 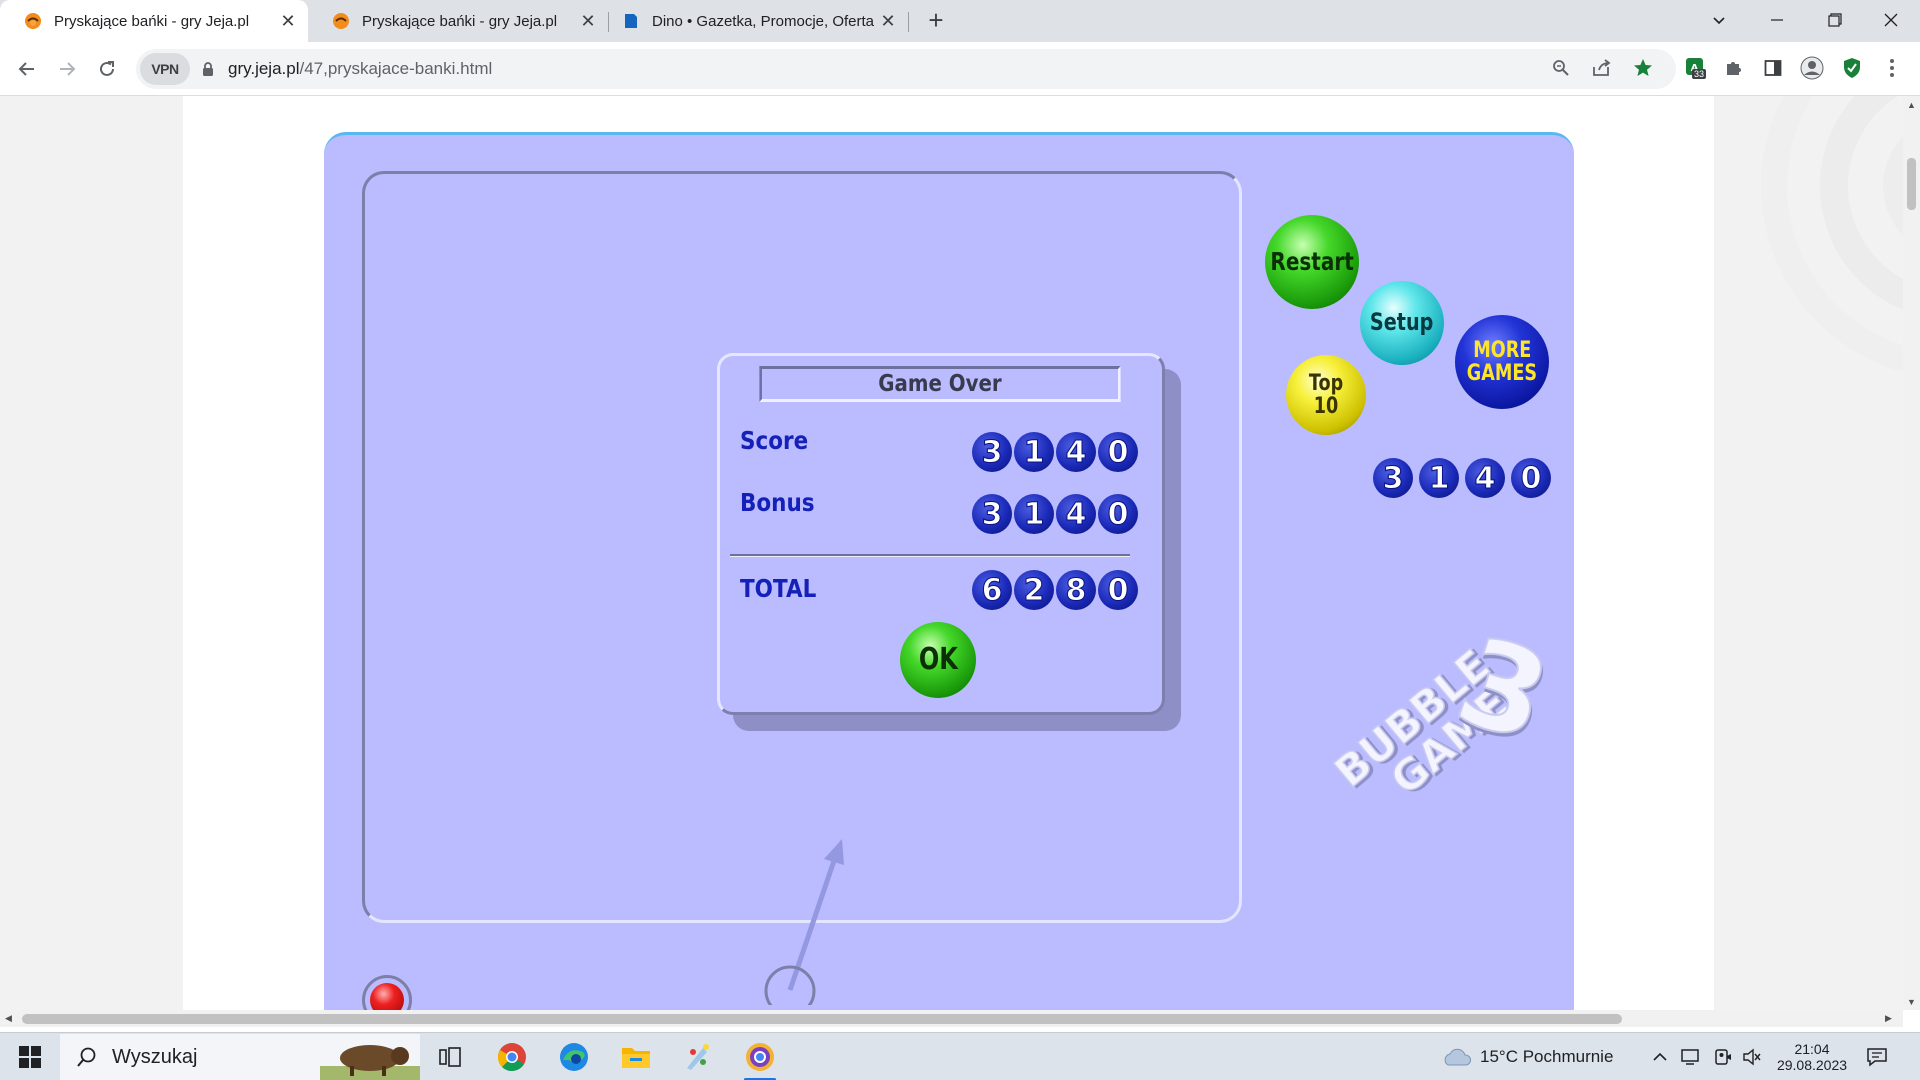 What do you see at coordinates (1055, 514) in the screenshot?
I see `bonus-digits: 3 1 4 0` at bounding box center [1055, 514].